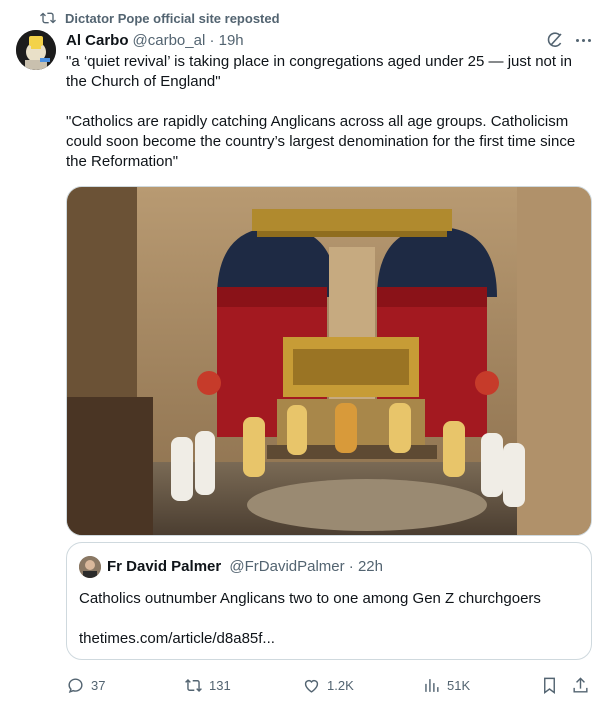 This screenshot has width=609, height=705. I want to click on views-button: 51K, so click(446, 685).